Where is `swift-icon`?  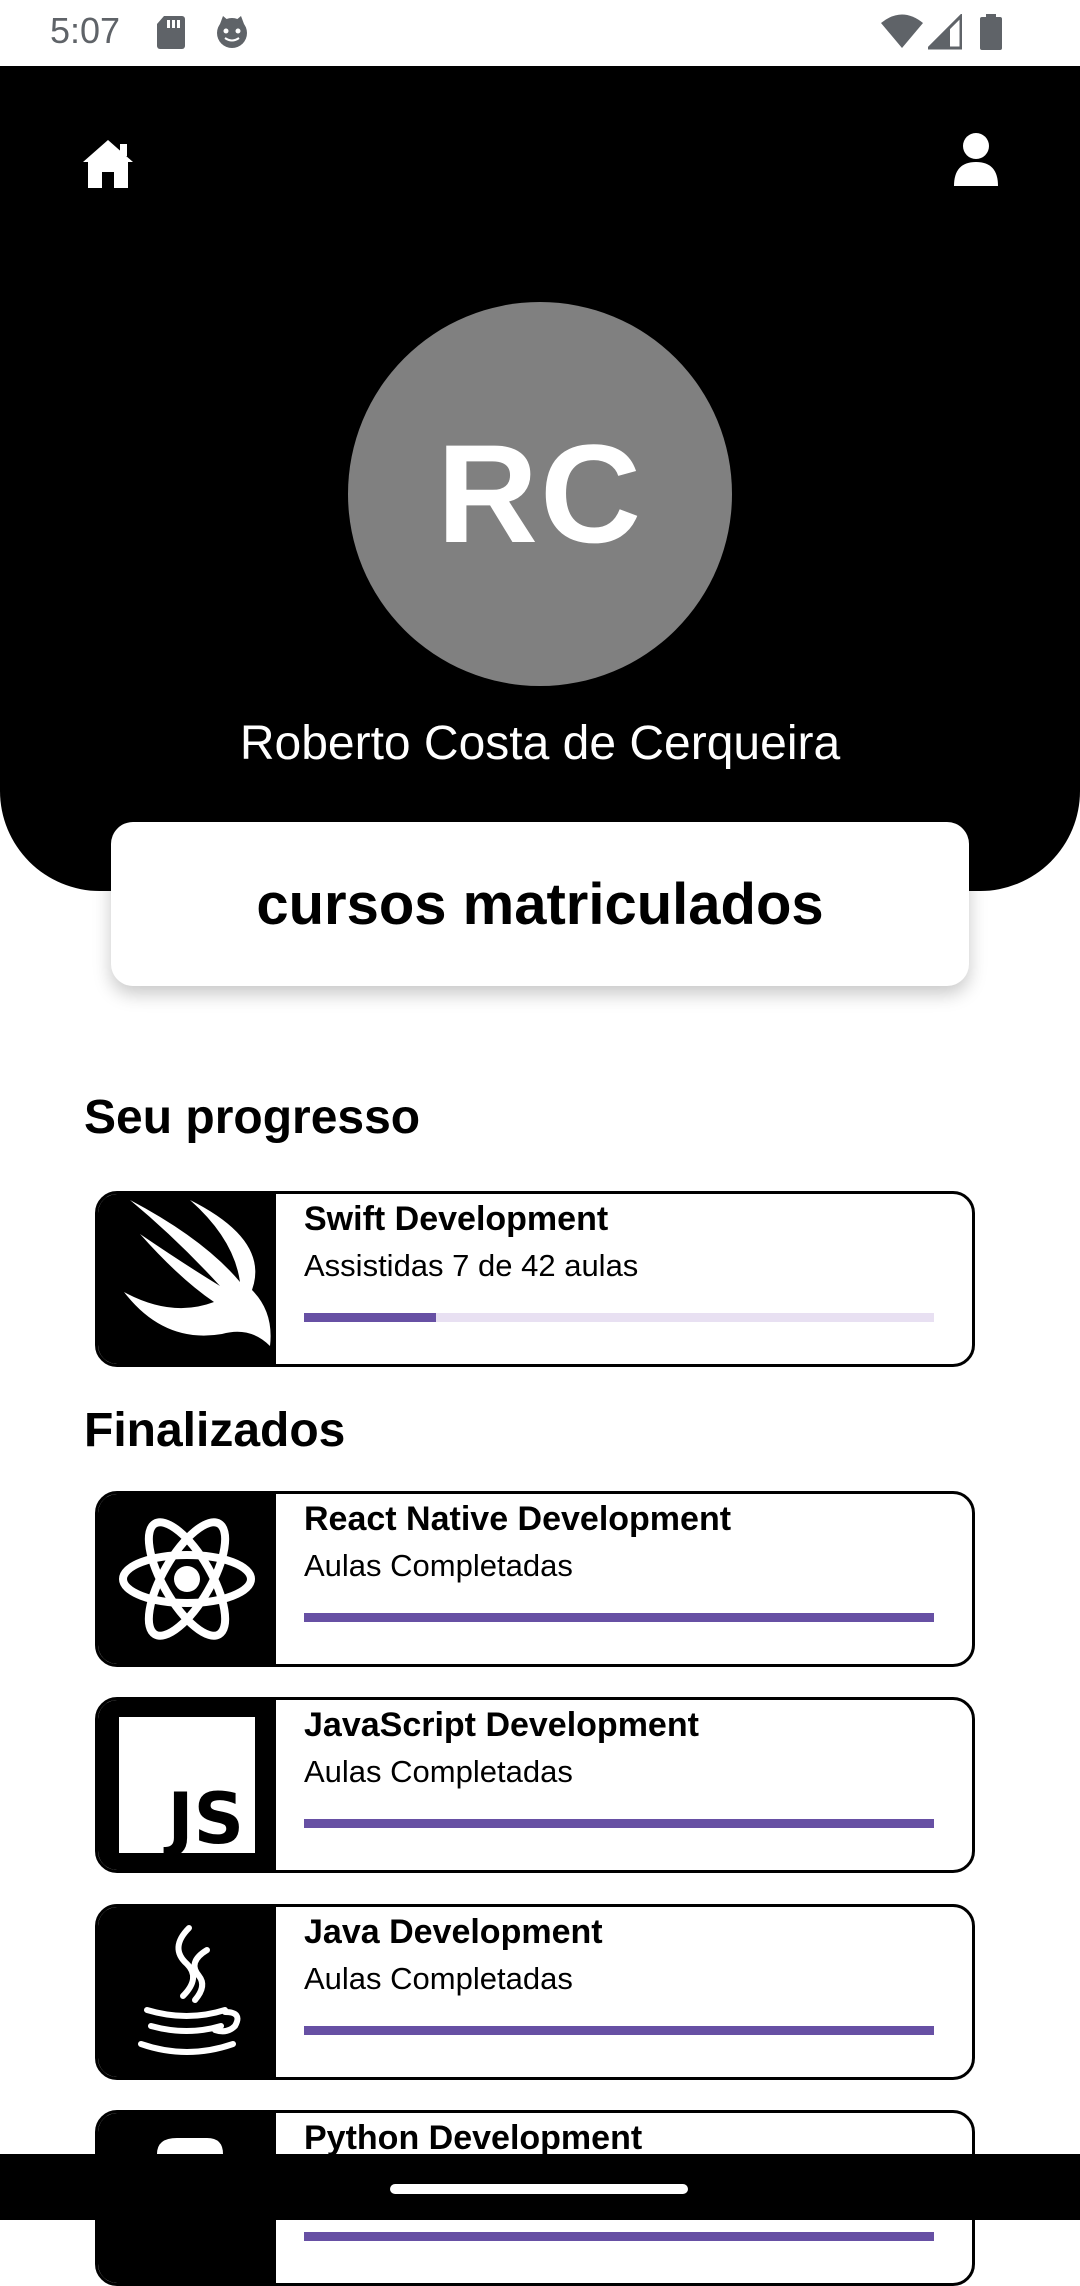
swift-icon is located at coordinates (197, 1273).